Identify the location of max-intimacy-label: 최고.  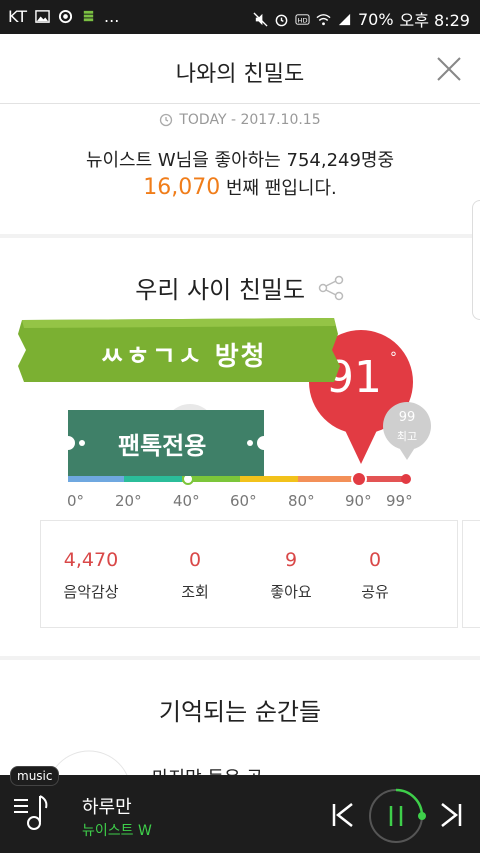
(407, 436).